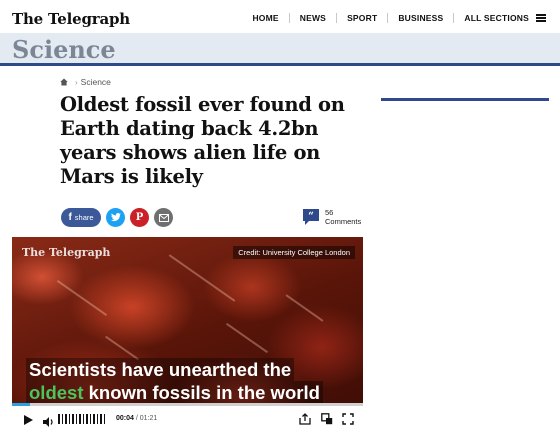 The image size is (560, 440). I want to click on comment-count: 56 Comments, so click(343, 217).